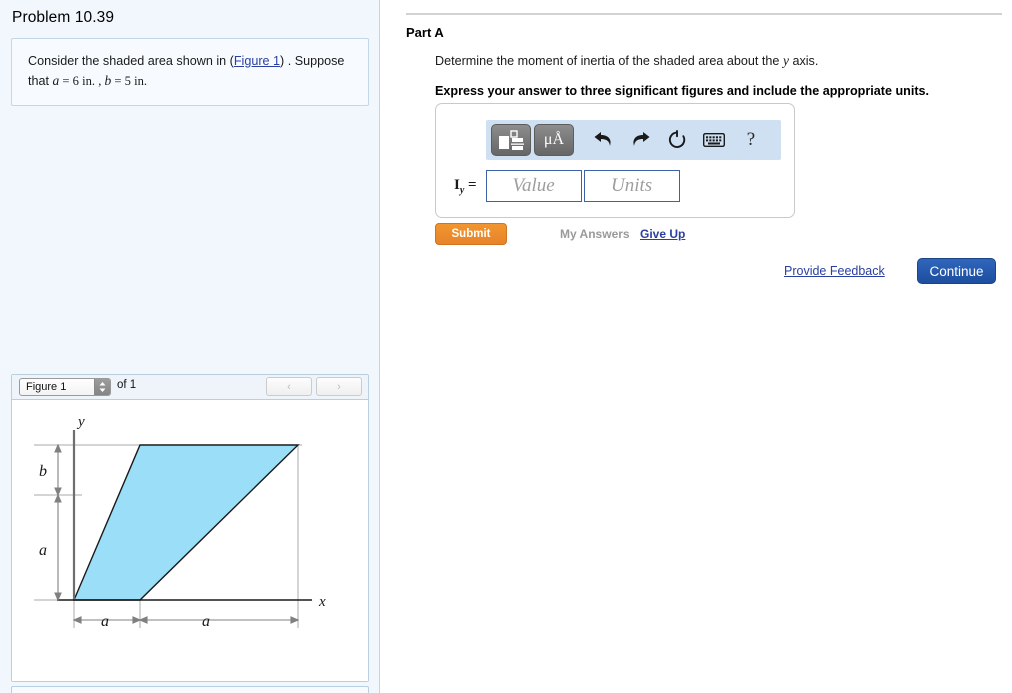  What do you see at coordinates (190, 689) in the screenshot?
I see `lower-panel-stub` at bounding box center [190, 689].